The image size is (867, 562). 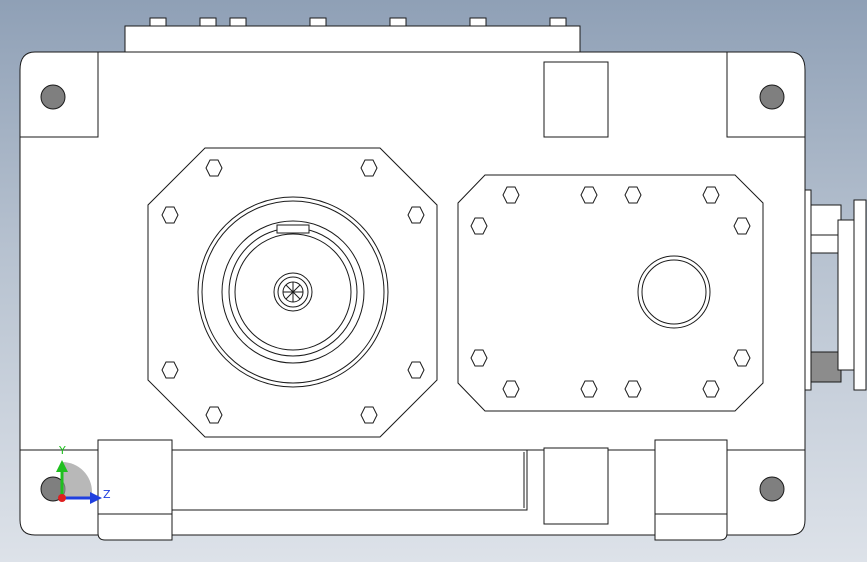 What do you see at coordinates (135, 477) in the screenshot?
I see `foot-left` at bounding box center [135, 477].